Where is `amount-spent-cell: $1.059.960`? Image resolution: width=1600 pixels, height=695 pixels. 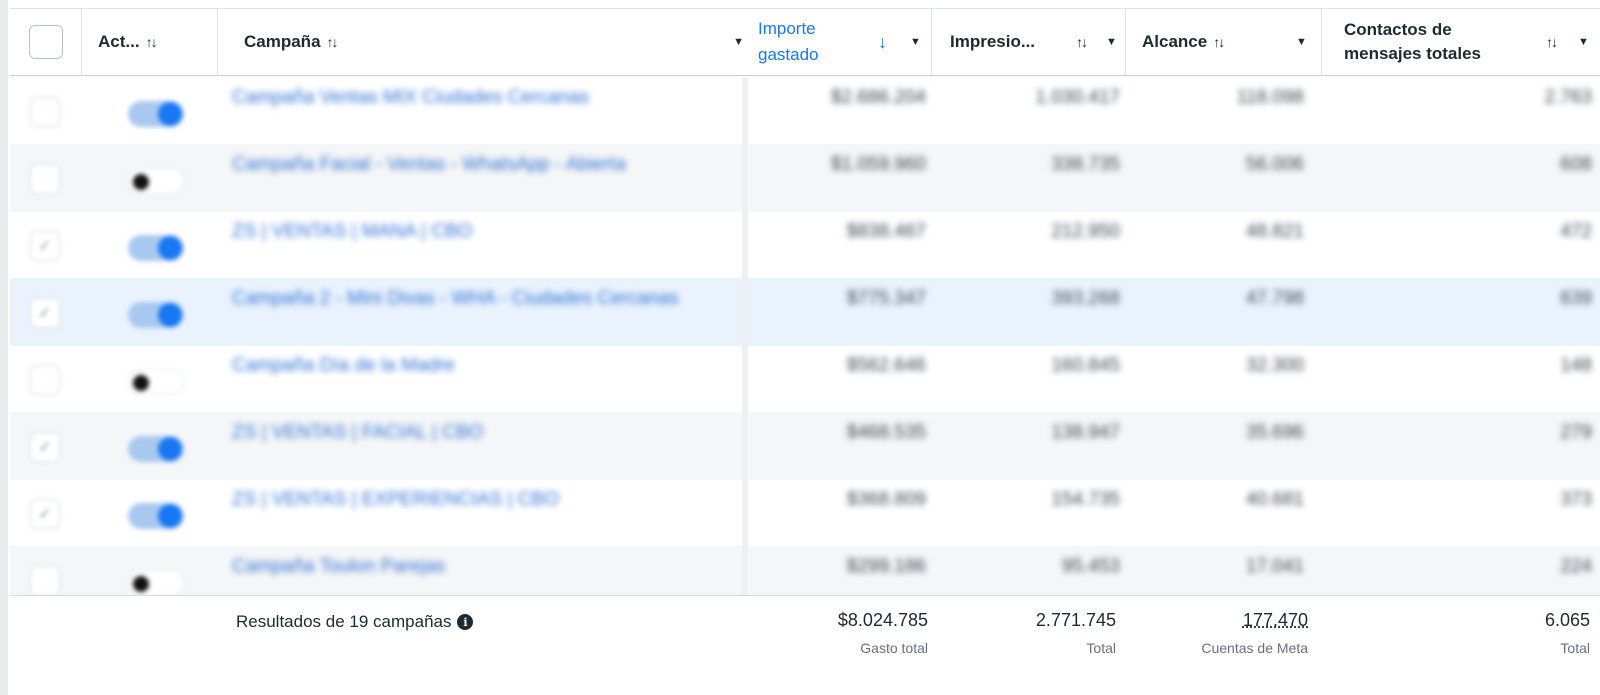 amount-spent-cell: $1.059.960 is located at coordinates (878, 164).